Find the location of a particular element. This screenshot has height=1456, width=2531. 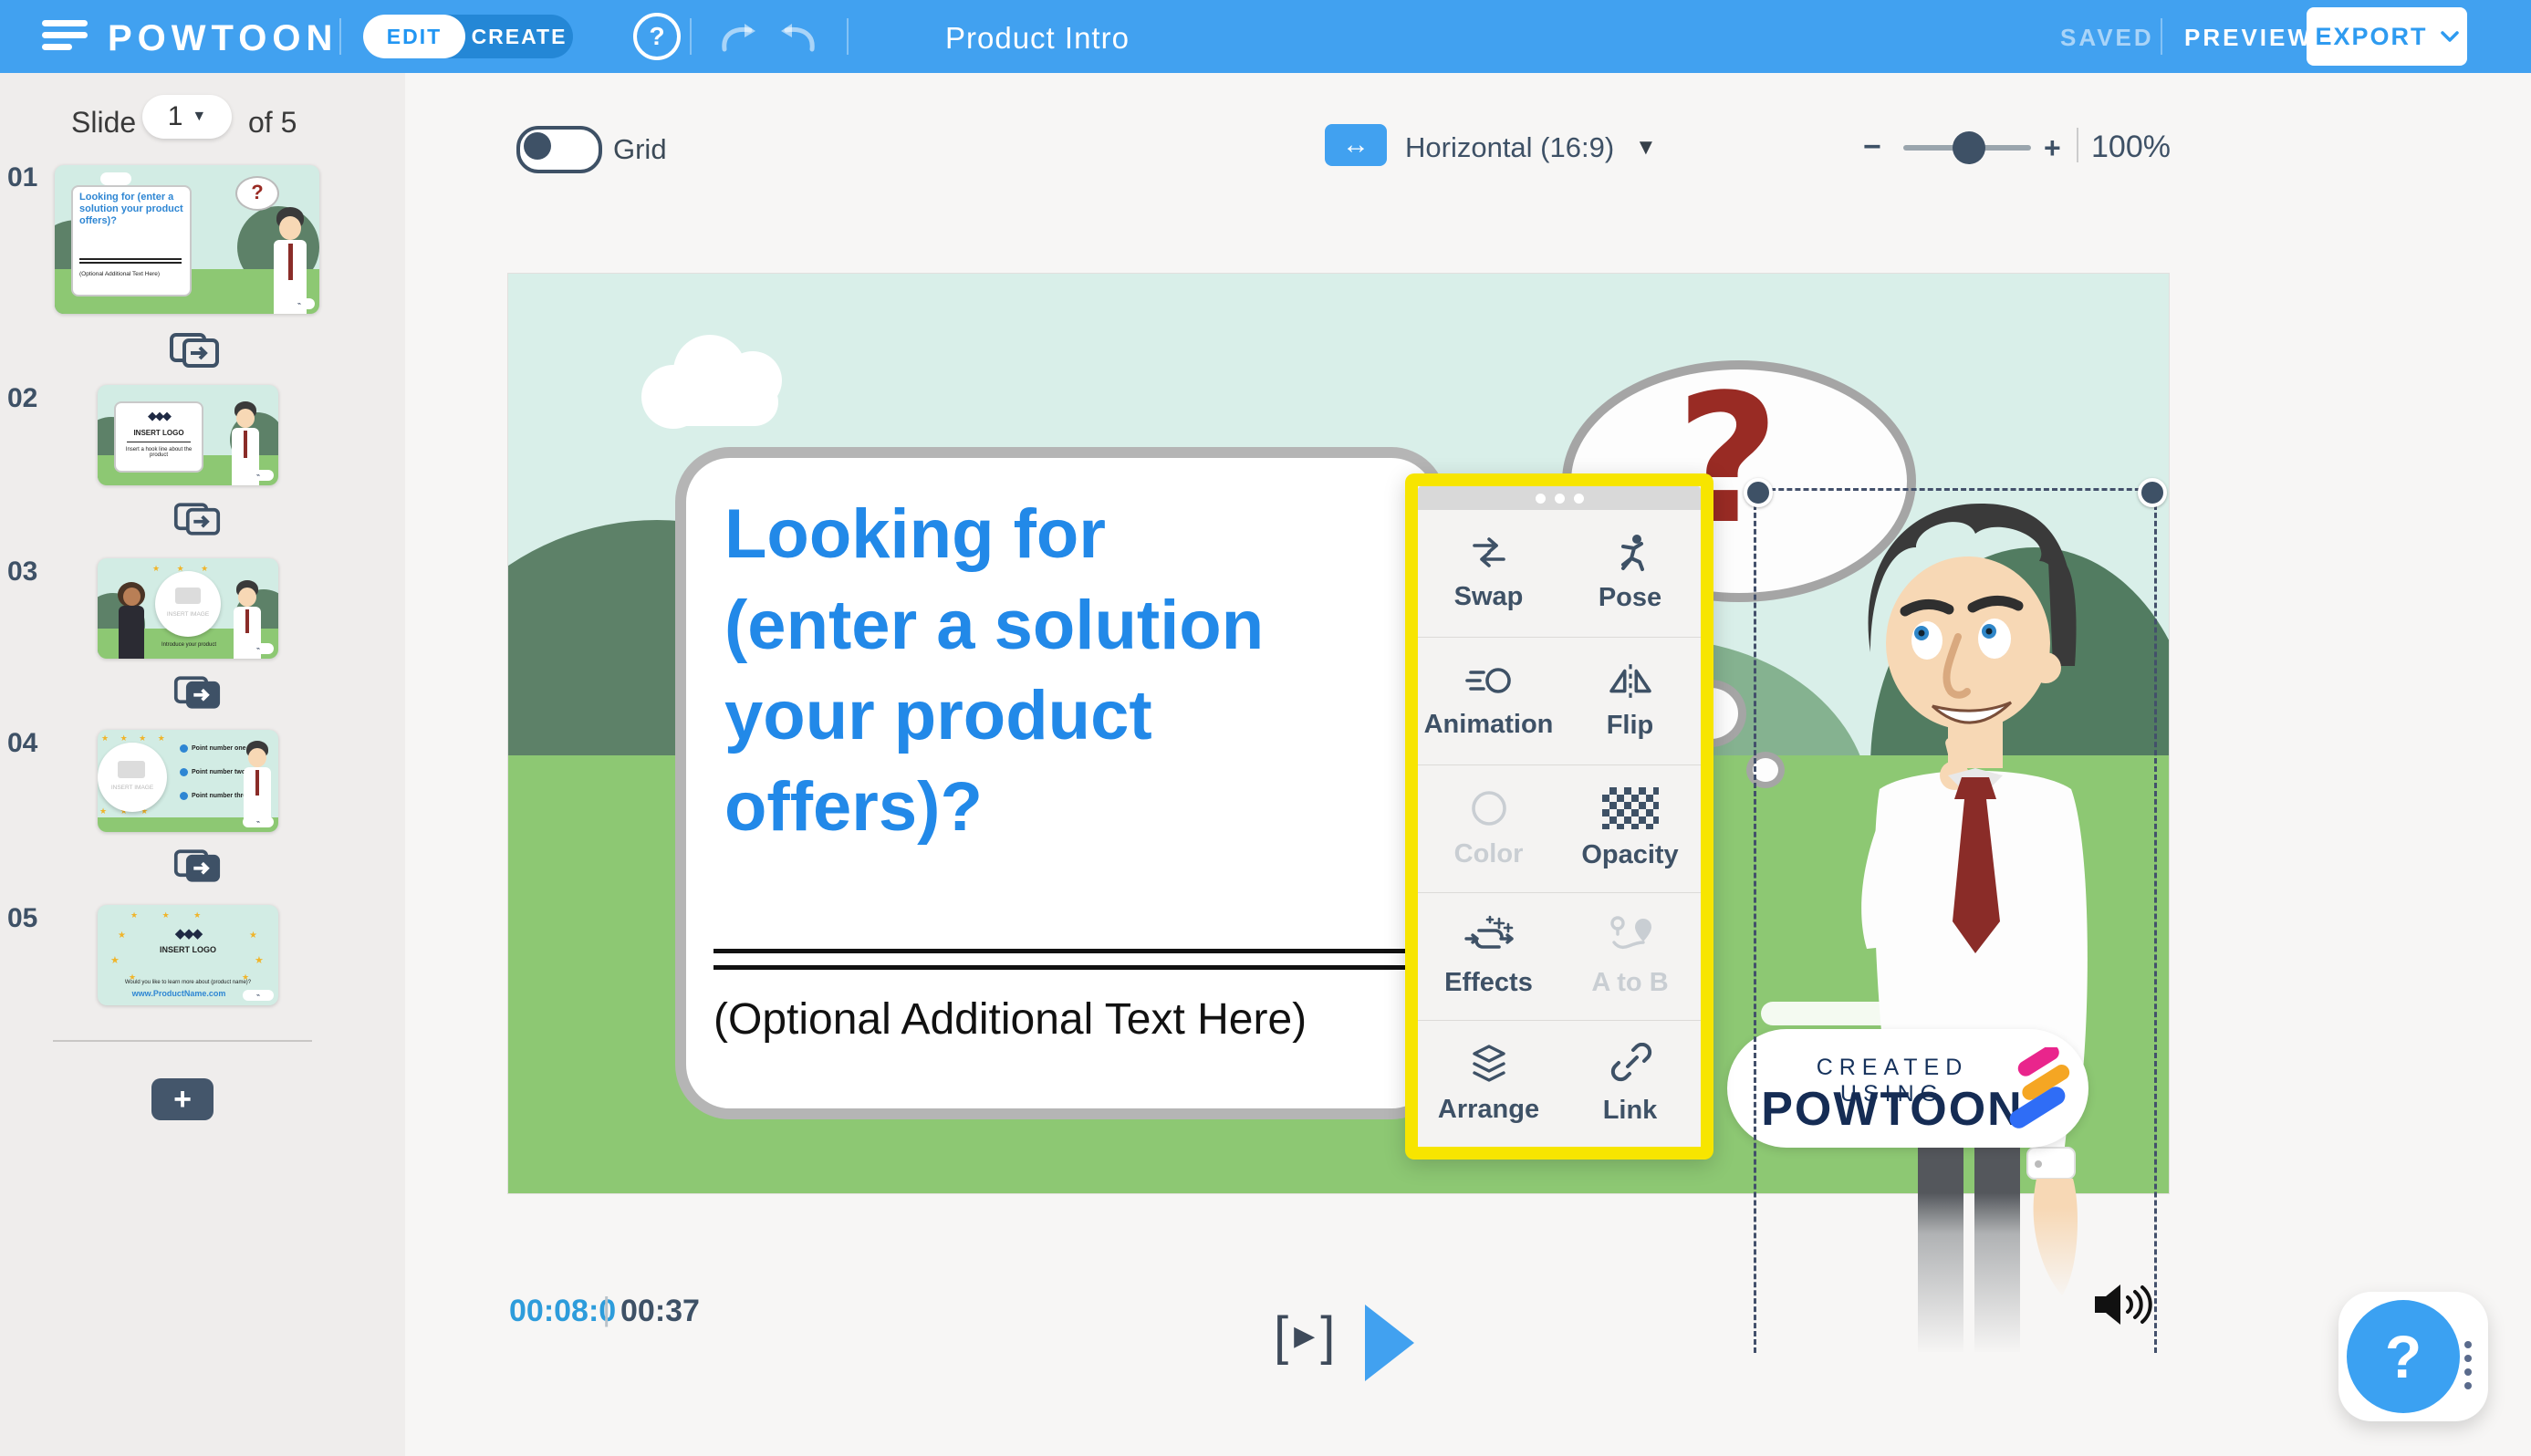

slide-number-dropdown: 1 ▼ is located at coordinates (187, 117).